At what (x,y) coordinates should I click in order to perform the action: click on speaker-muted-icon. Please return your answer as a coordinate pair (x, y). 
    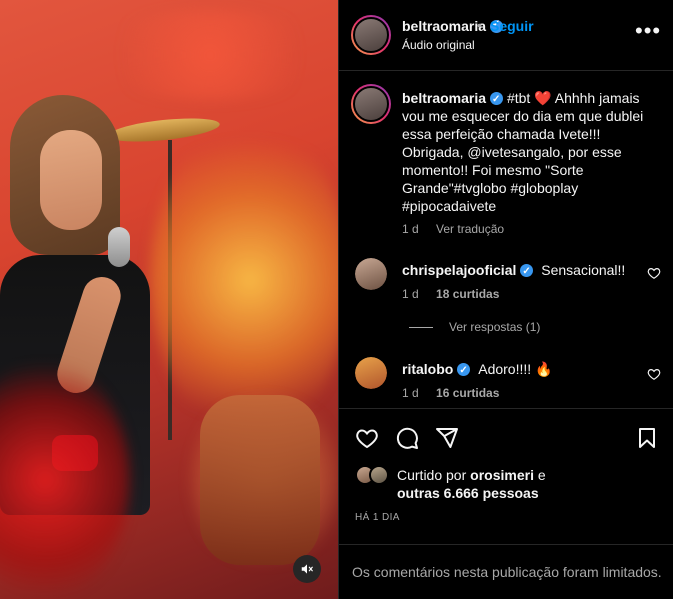
    Looking at the image, I should click on (307, 569).